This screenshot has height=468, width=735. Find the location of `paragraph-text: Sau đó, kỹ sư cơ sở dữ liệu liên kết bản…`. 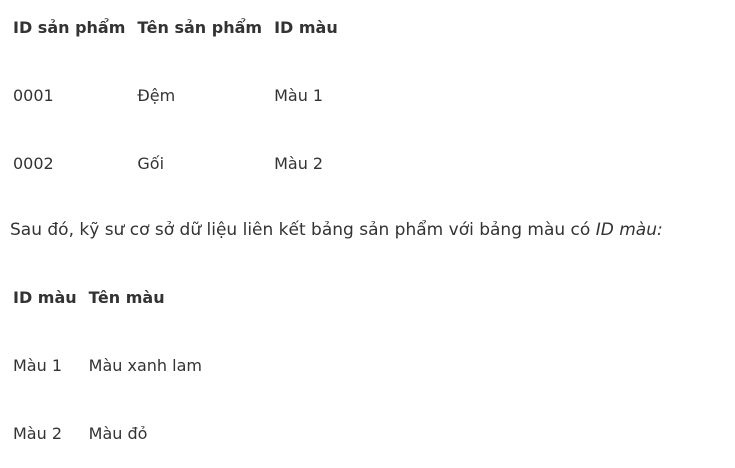

paragraph-text: Sau đó, kỹ sư cơ sở dữ liệu liên kết bản… is located at coordinates (303, 230).